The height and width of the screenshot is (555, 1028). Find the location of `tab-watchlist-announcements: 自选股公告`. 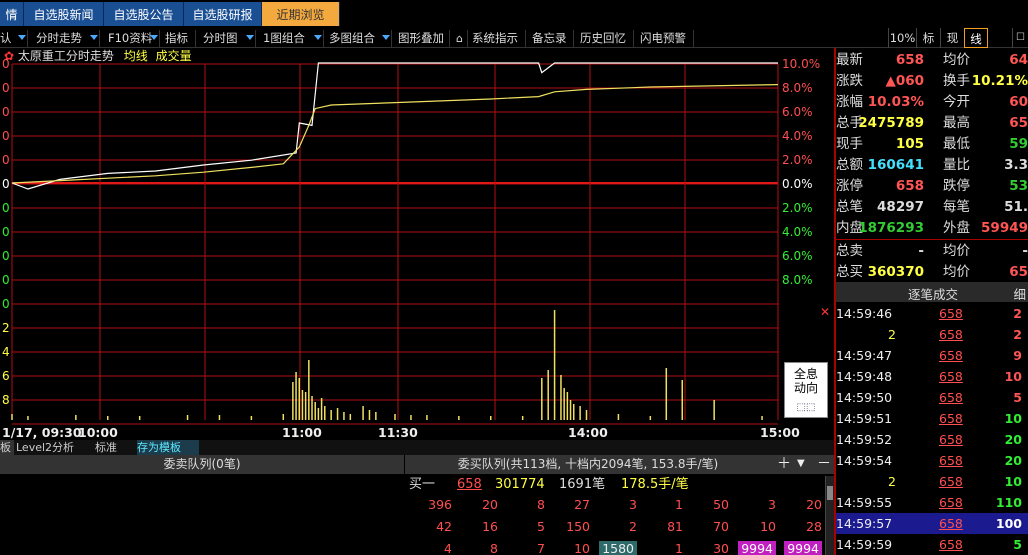

tab-watchlist-announcements: 自选股公告 is located at coordinates (144, 14).